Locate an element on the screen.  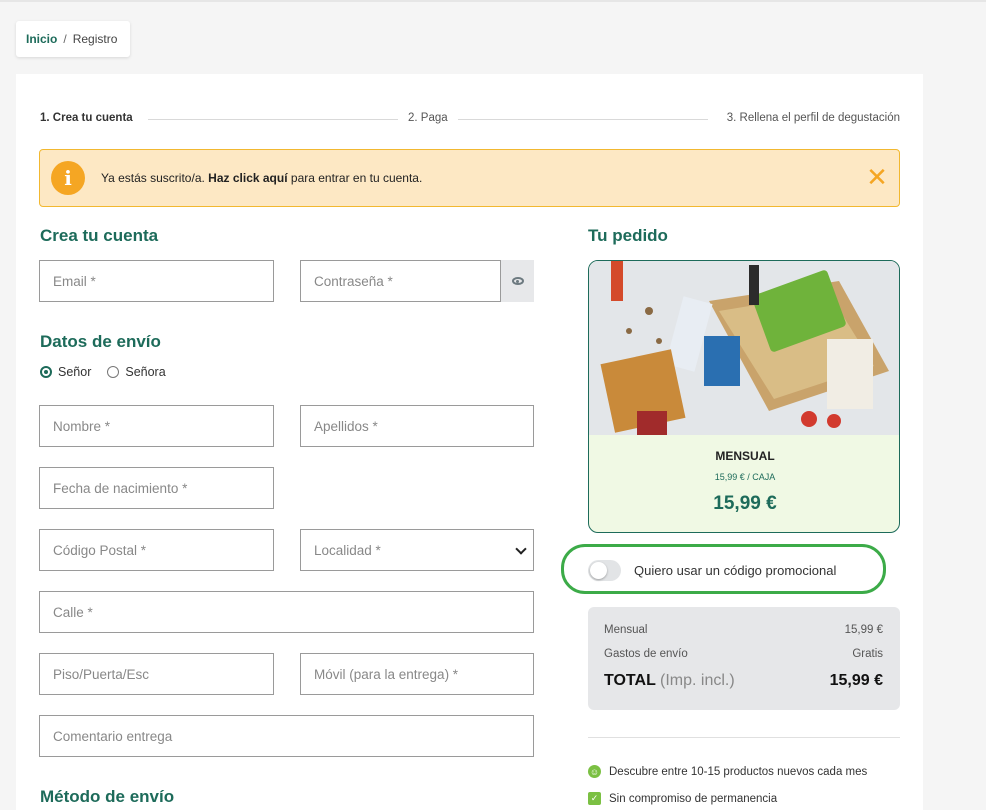
summary-shipping-value: Gratis is located at coordinates (867, 654).